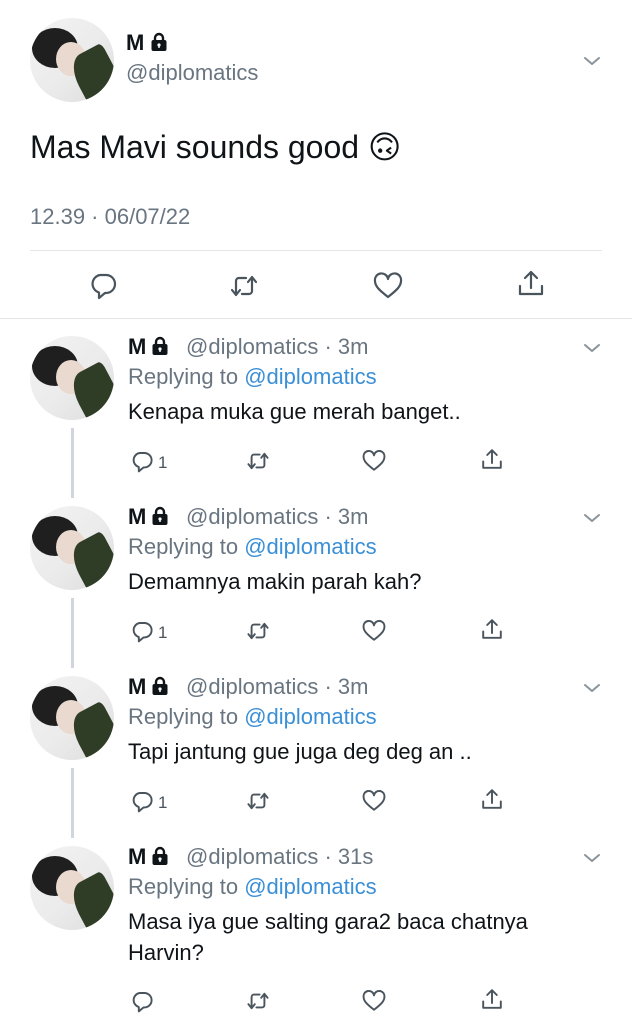  I want to click on user-handle: @diplomatics, so click(192, 73).